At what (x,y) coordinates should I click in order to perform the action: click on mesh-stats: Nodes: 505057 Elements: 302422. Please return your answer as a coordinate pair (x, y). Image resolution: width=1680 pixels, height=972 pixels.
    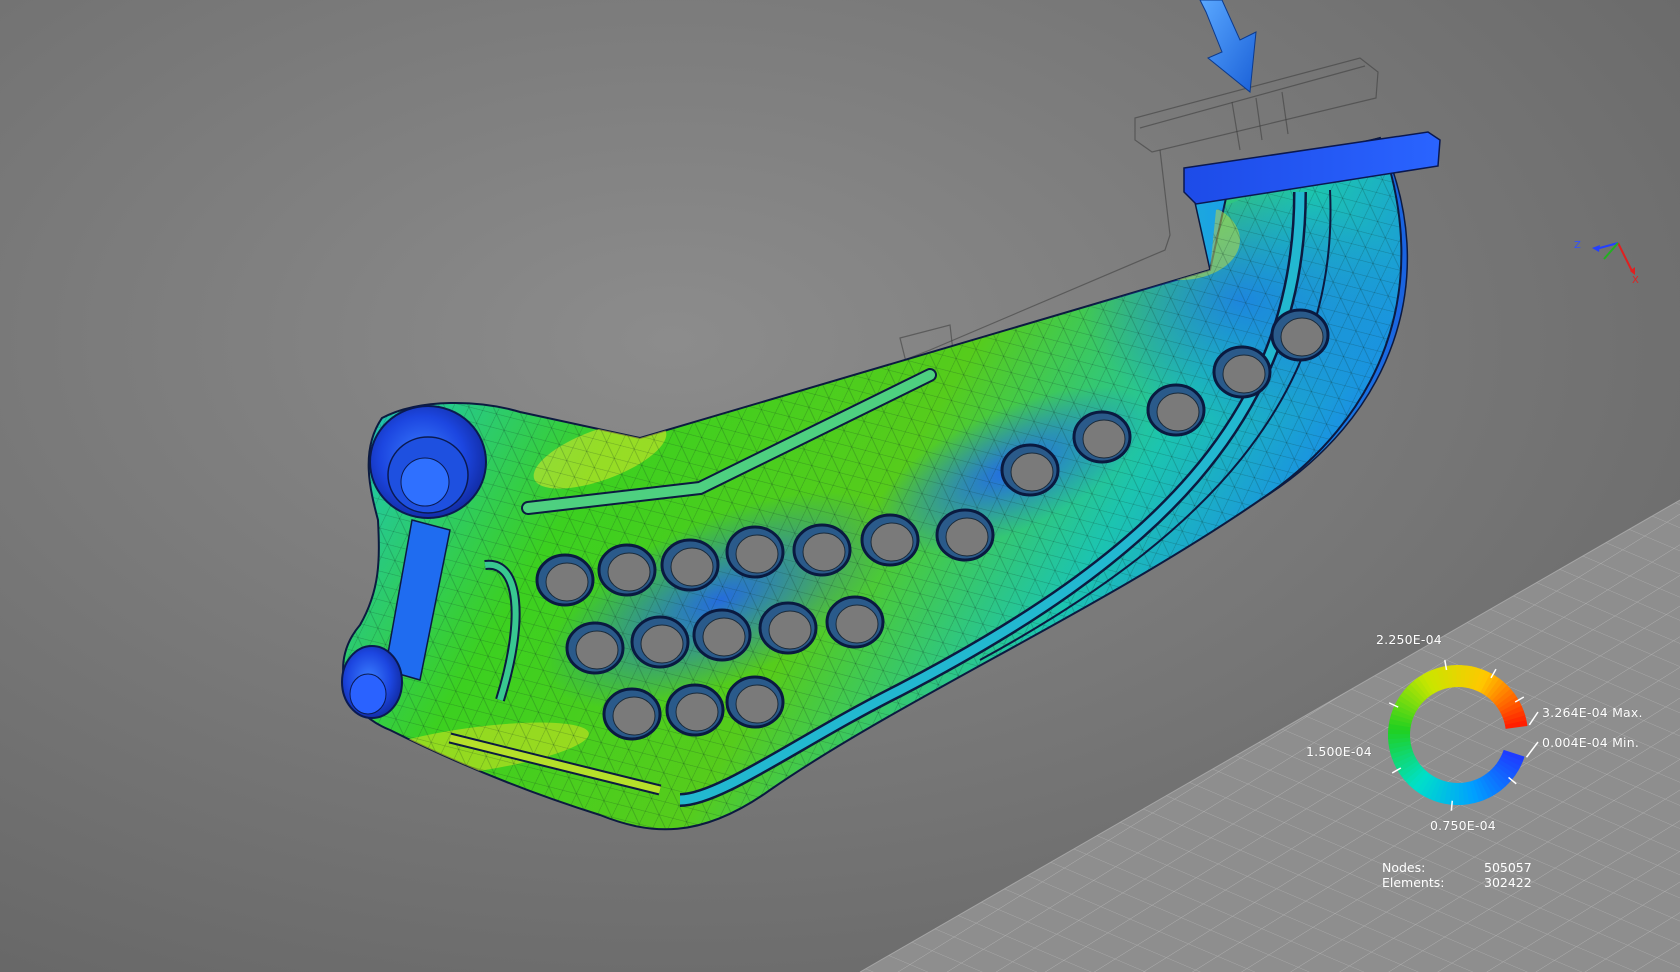
    Looking at the image, I should click on (1457, 875).